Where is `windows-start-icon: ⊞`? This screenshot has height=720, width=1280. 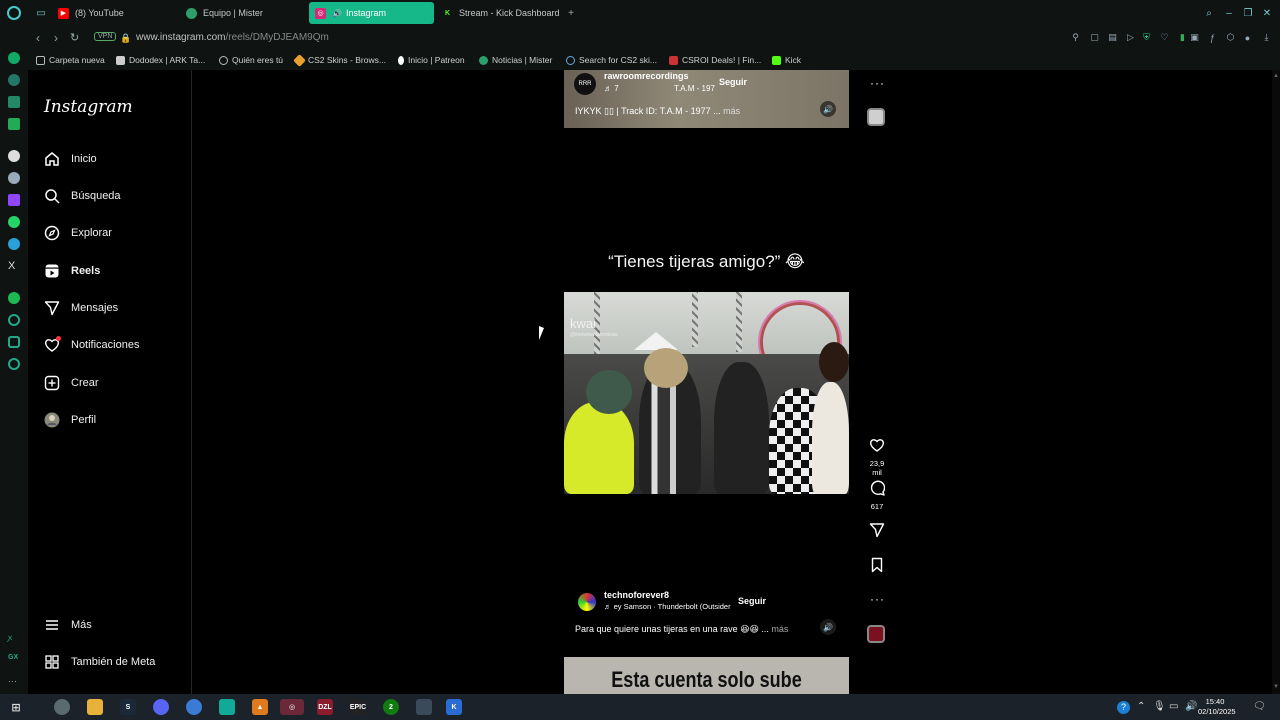 windows-start-icon: ⊞ is located at coordinates (16, 707).